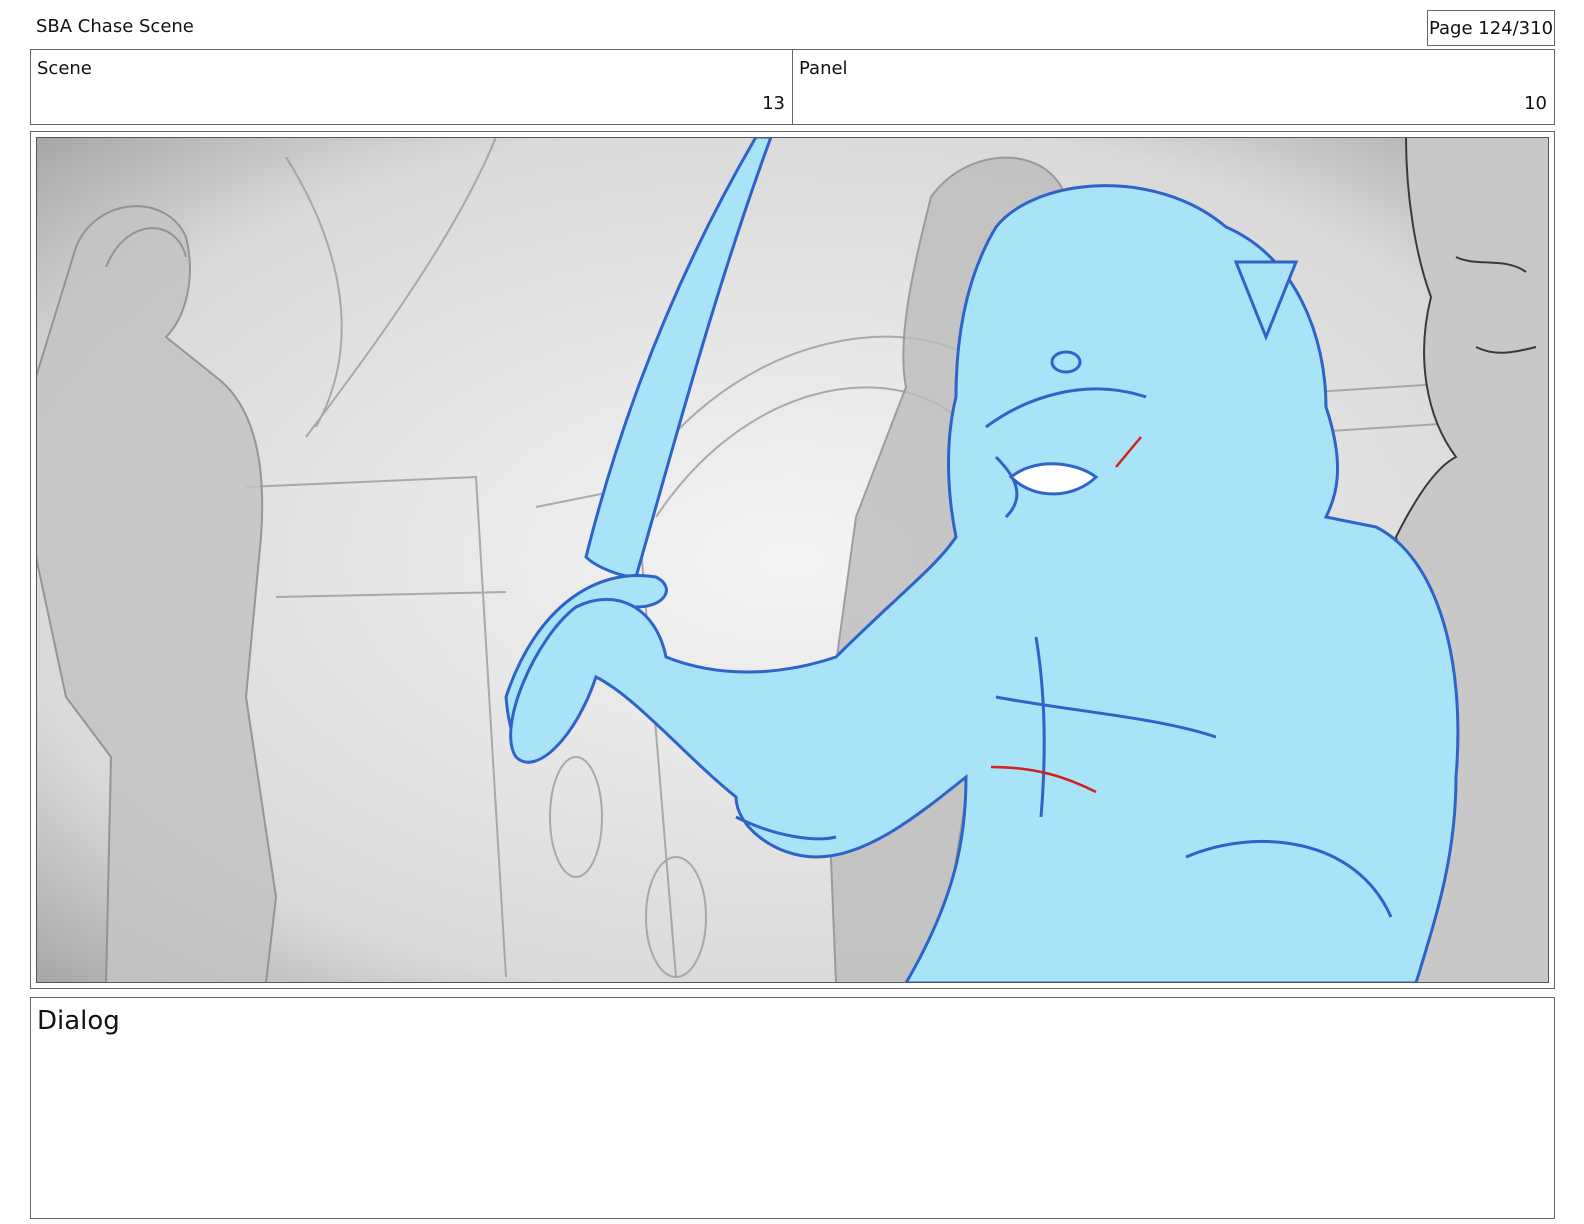 The image size is (1584, 1224). Describe the element at coordinates (1535, 103) in the screenshot. I see `panel-value: 10` at that location.